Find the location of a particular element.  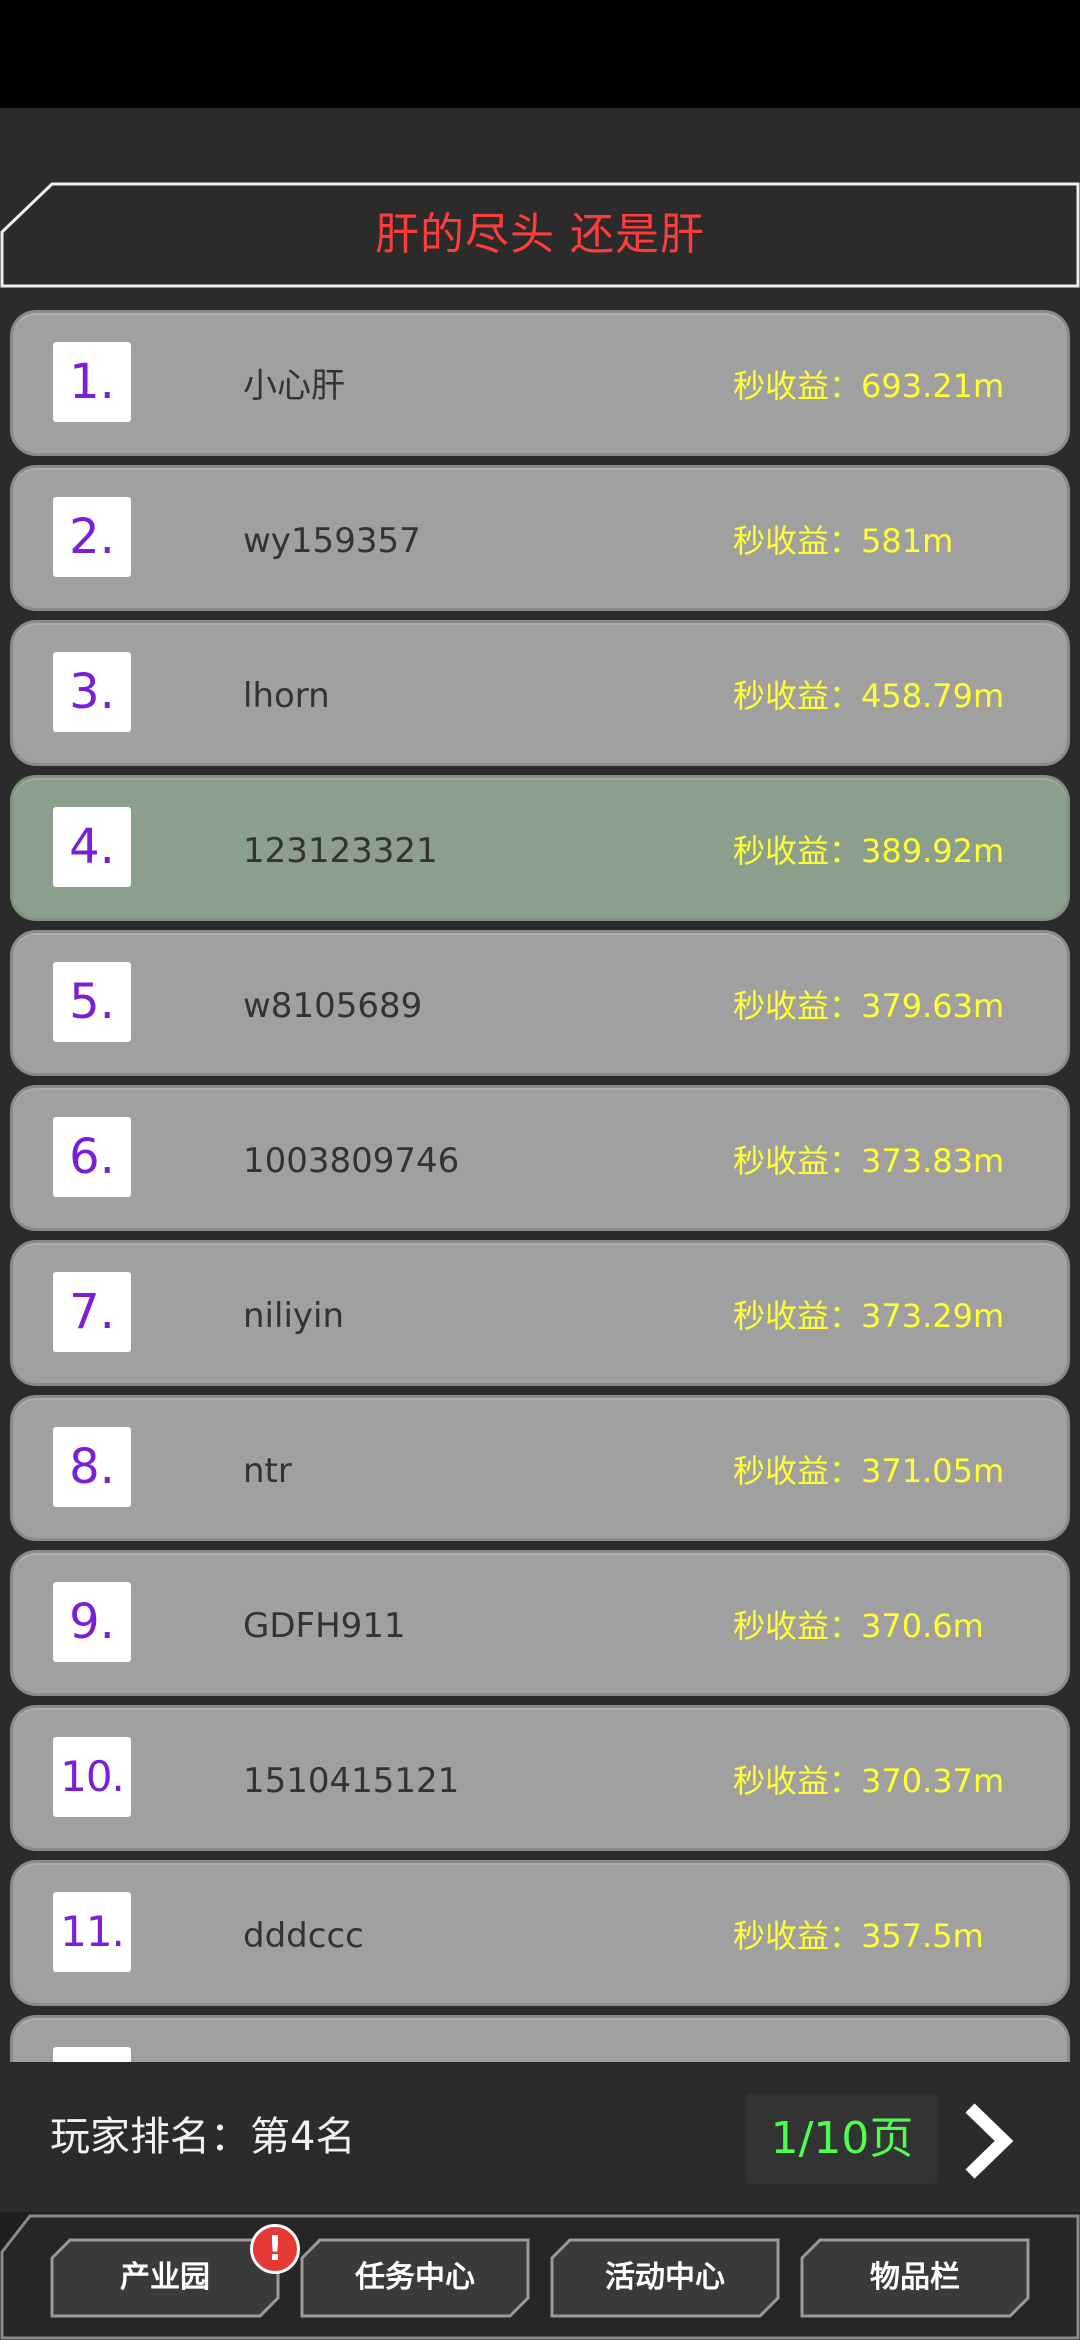

leaderboard-row: 10. 1510415121 秒收益：370.37m is located at coordinates (540, 1778).